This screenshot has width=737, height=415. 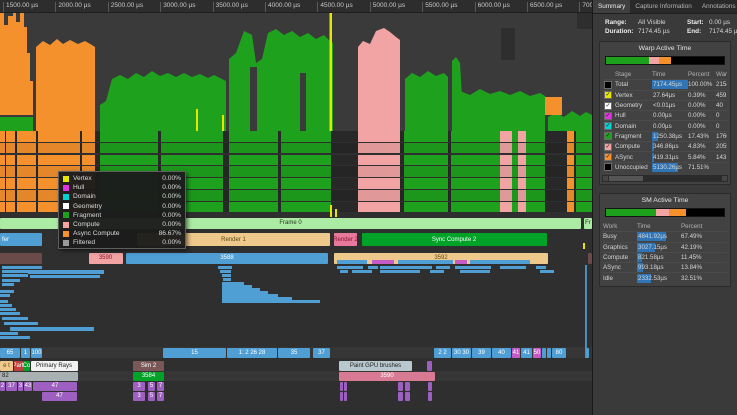 What do you see at coordinates (724, 178) in the screenshot?
I see `scroll-right-icon` at bounding box center [724, 178].